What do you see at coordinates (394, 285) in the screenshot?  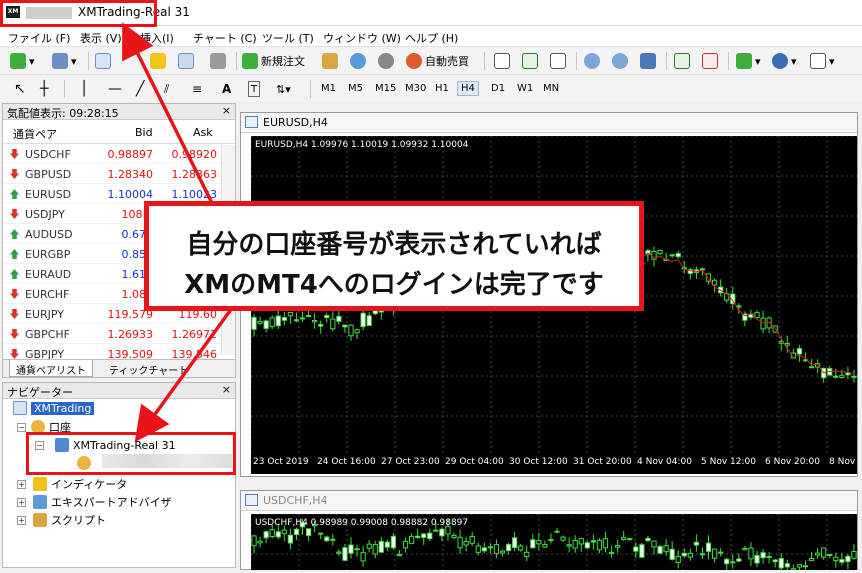 I see `callout-line-2: XMのMT4へのログインは完了です` at bounding box center [394, 285].